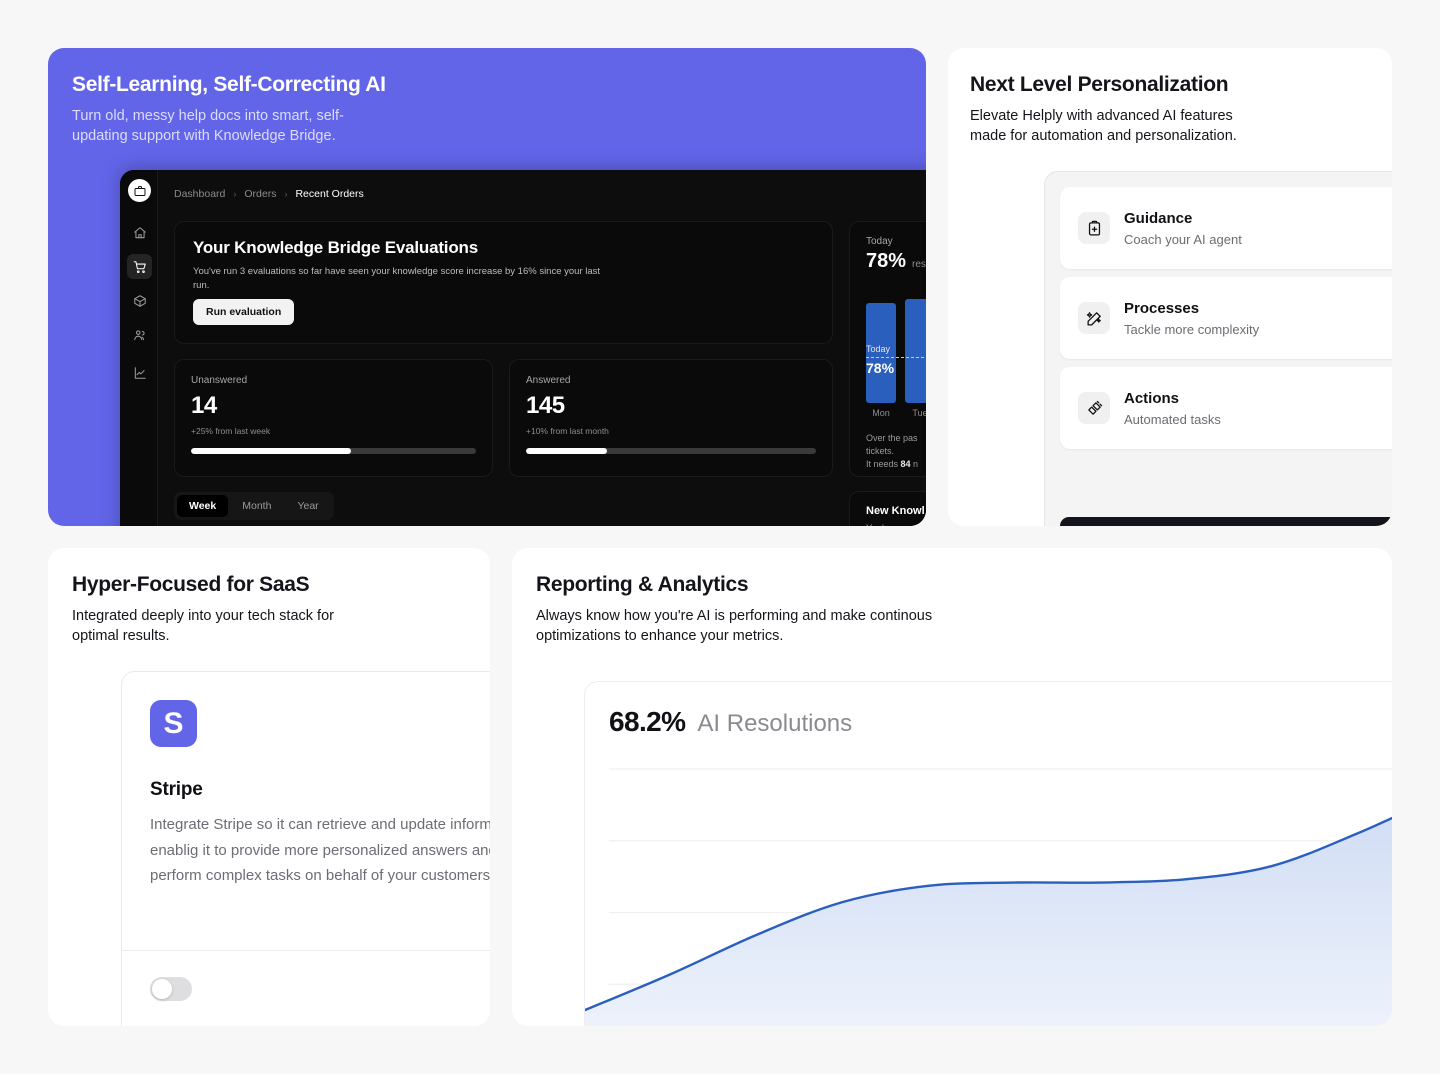 The image size is (1440, 1074). I want to click on feature-text: Processes Tackle more complexity, so click(1191, 318).